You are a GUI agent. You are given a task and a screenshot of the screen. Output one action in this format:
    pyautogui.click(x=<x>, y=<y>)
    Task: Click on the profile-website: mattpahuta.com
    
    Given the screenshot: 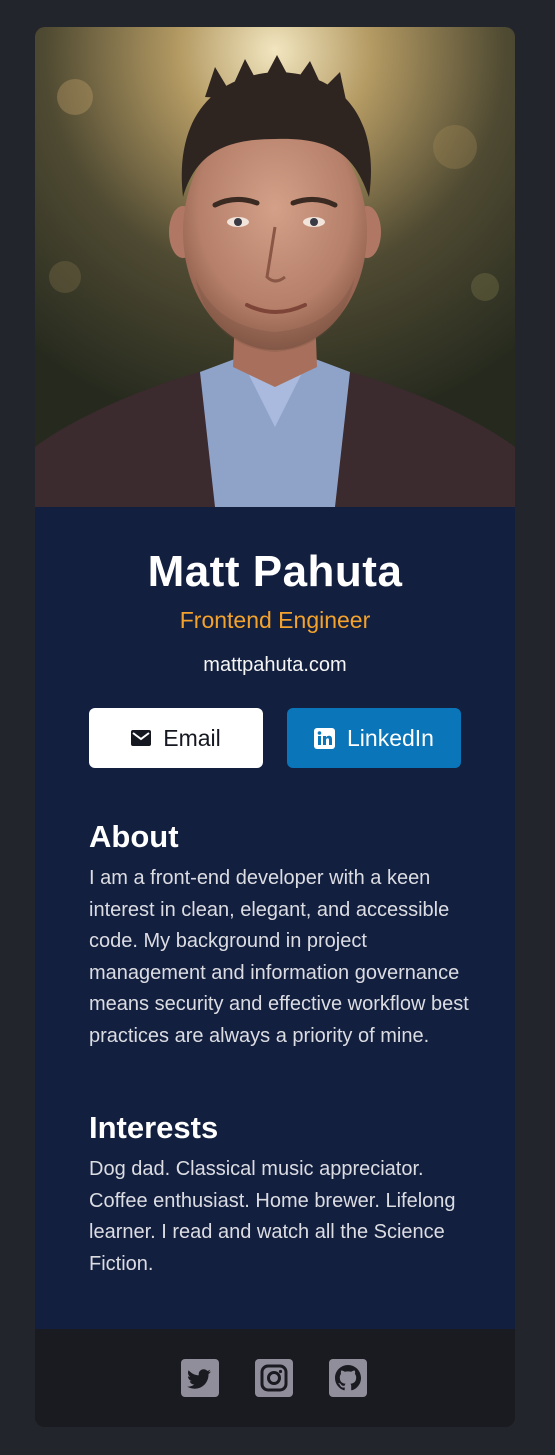 What is the action you would take?
    pyautogui.click(x=275, y=665)
    